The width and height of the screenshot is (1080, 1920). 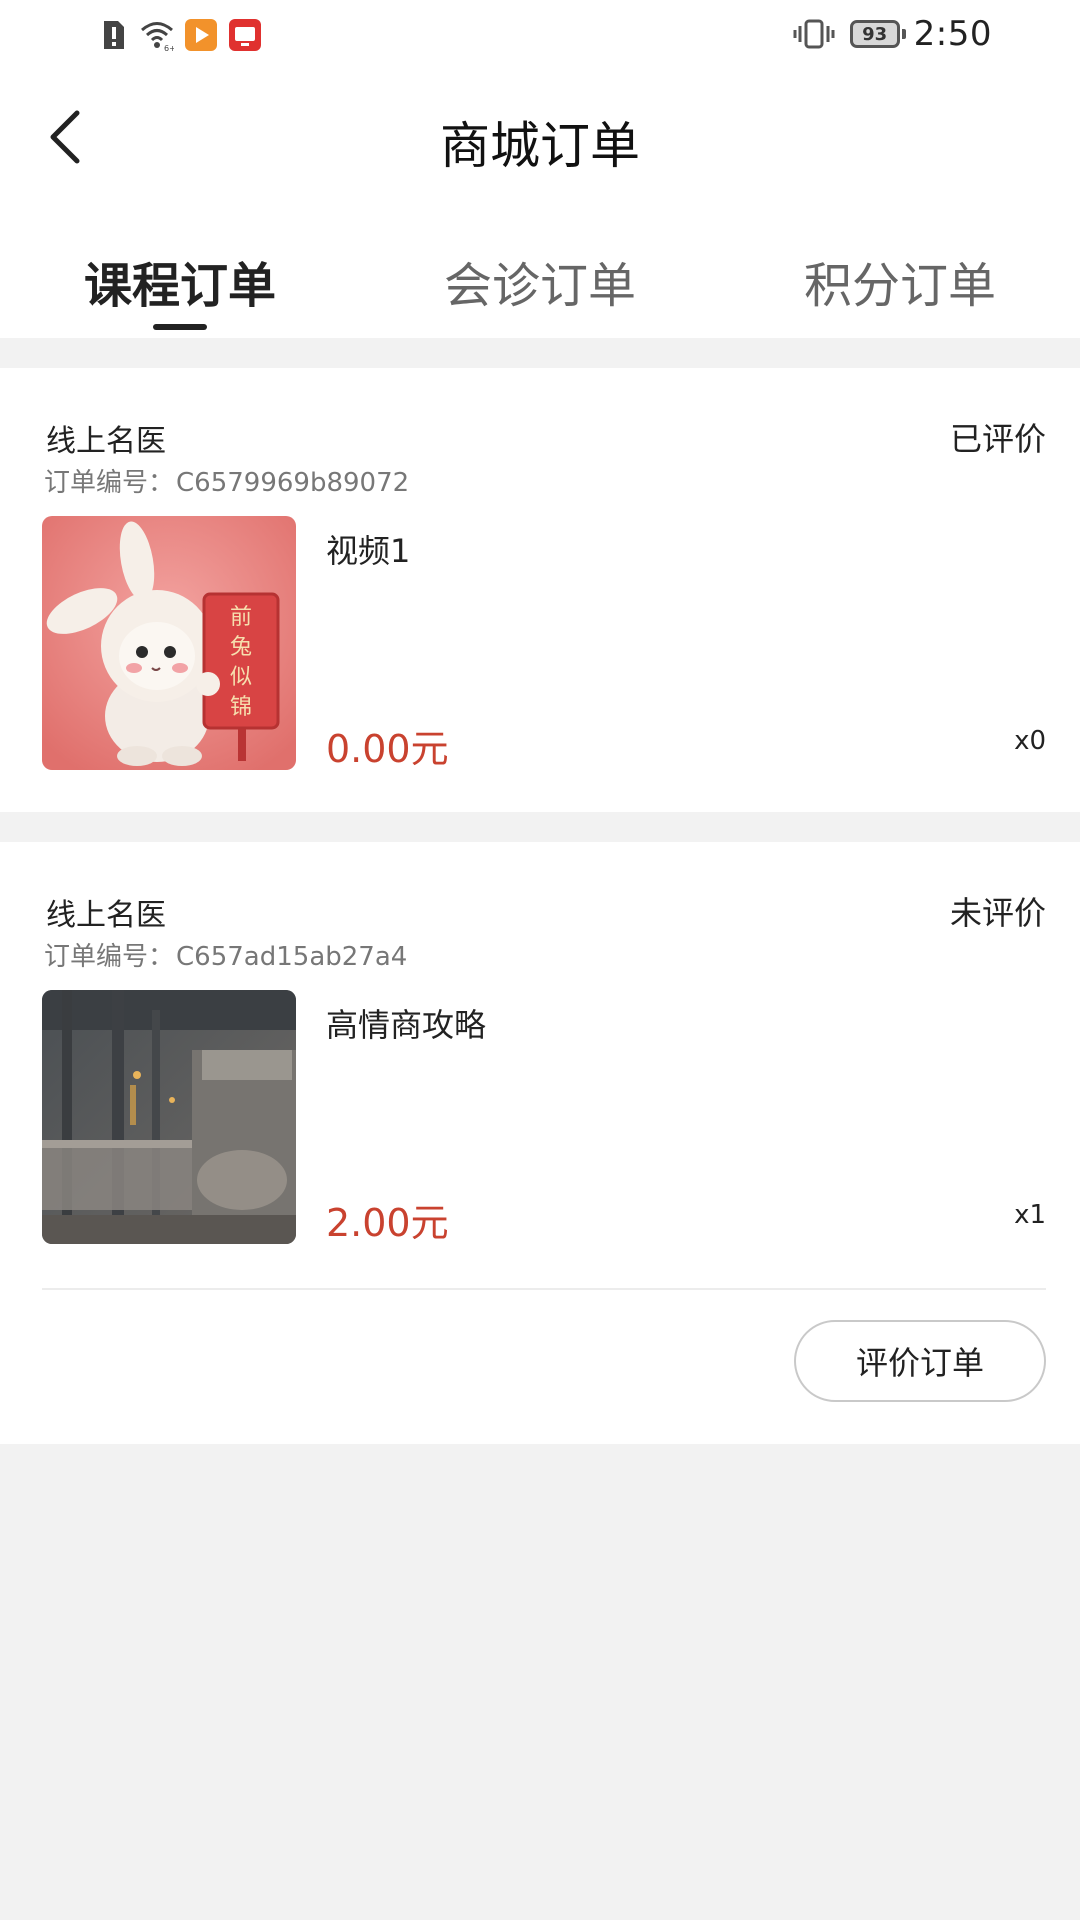 I want to click on tab-label: 积分订单, so click(x=899, y=286).